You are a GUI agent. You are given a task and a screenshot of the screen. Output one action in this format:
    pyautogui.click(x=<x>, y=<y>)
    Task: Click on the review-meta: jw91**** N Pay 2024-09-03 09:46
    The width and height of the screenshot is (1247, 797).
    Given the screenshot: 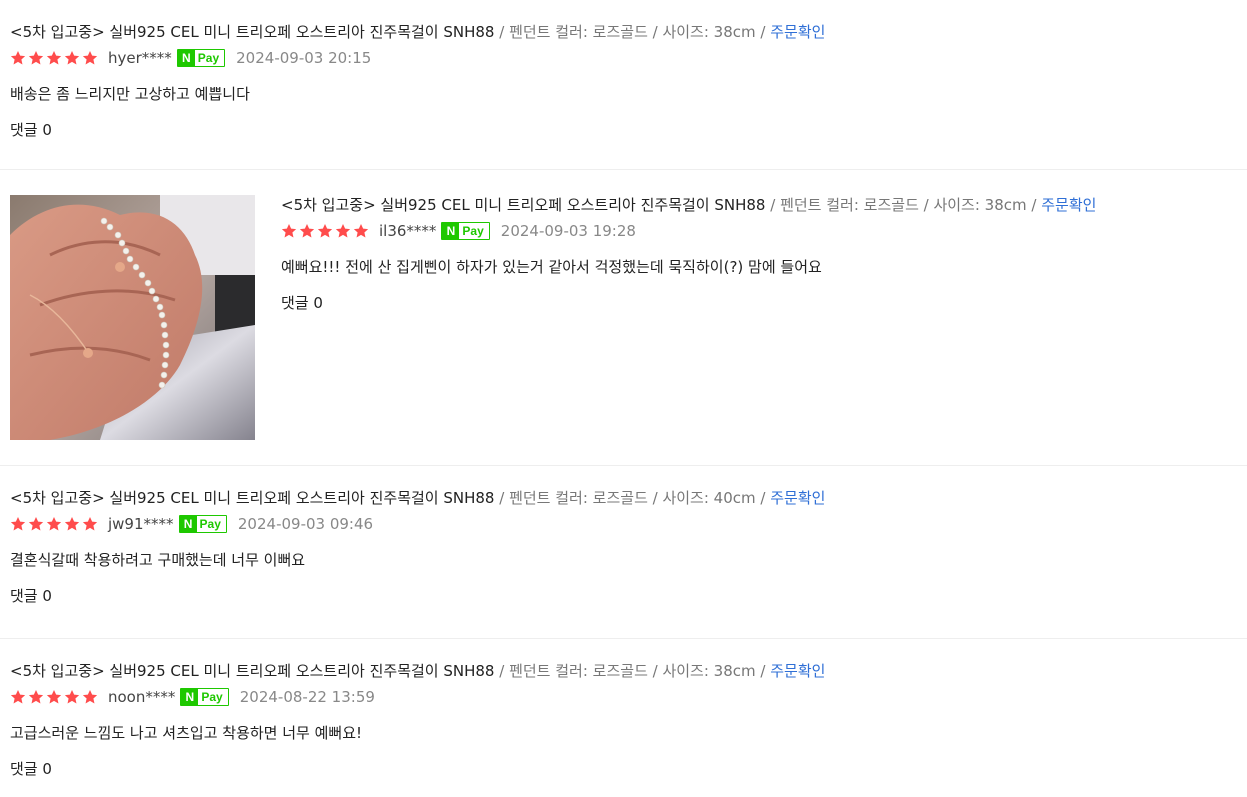 What is the action you would take?
    pyautogui.click(x=623, y=524)
    